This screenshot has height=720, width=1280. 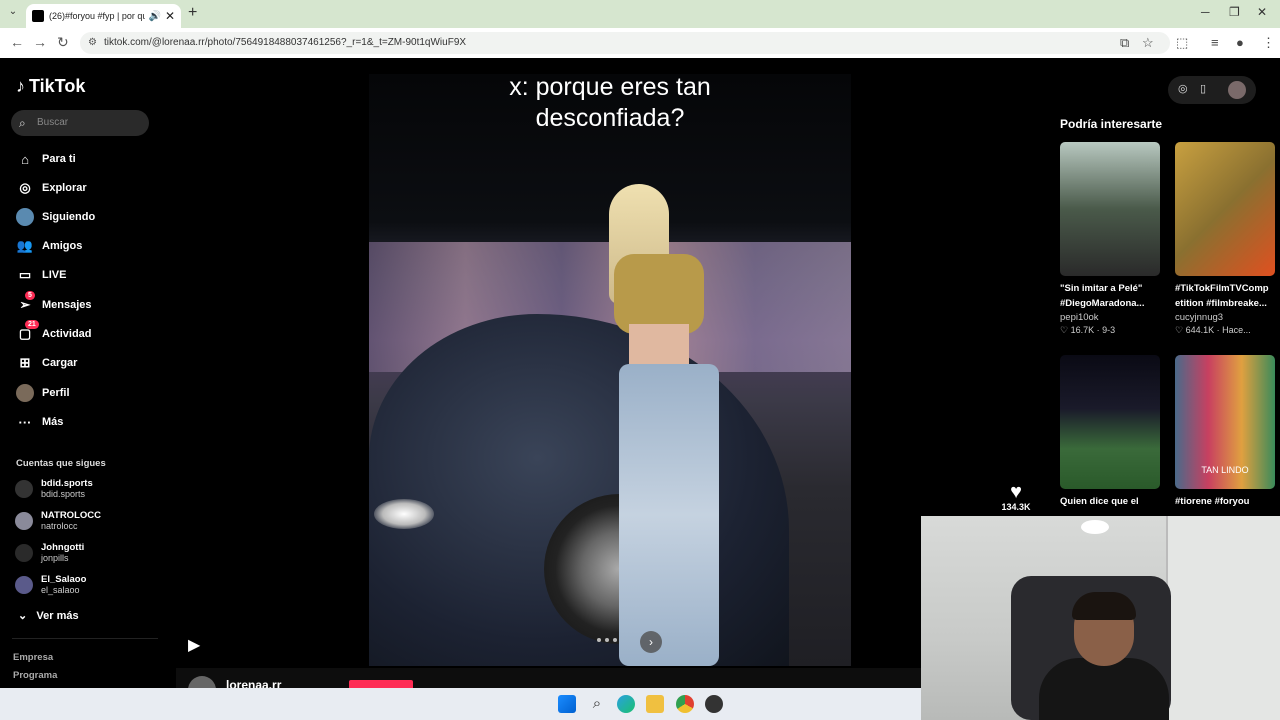 I want to click on following-account: El_Salaoo el_salaoo, so click(x=50, y=585).